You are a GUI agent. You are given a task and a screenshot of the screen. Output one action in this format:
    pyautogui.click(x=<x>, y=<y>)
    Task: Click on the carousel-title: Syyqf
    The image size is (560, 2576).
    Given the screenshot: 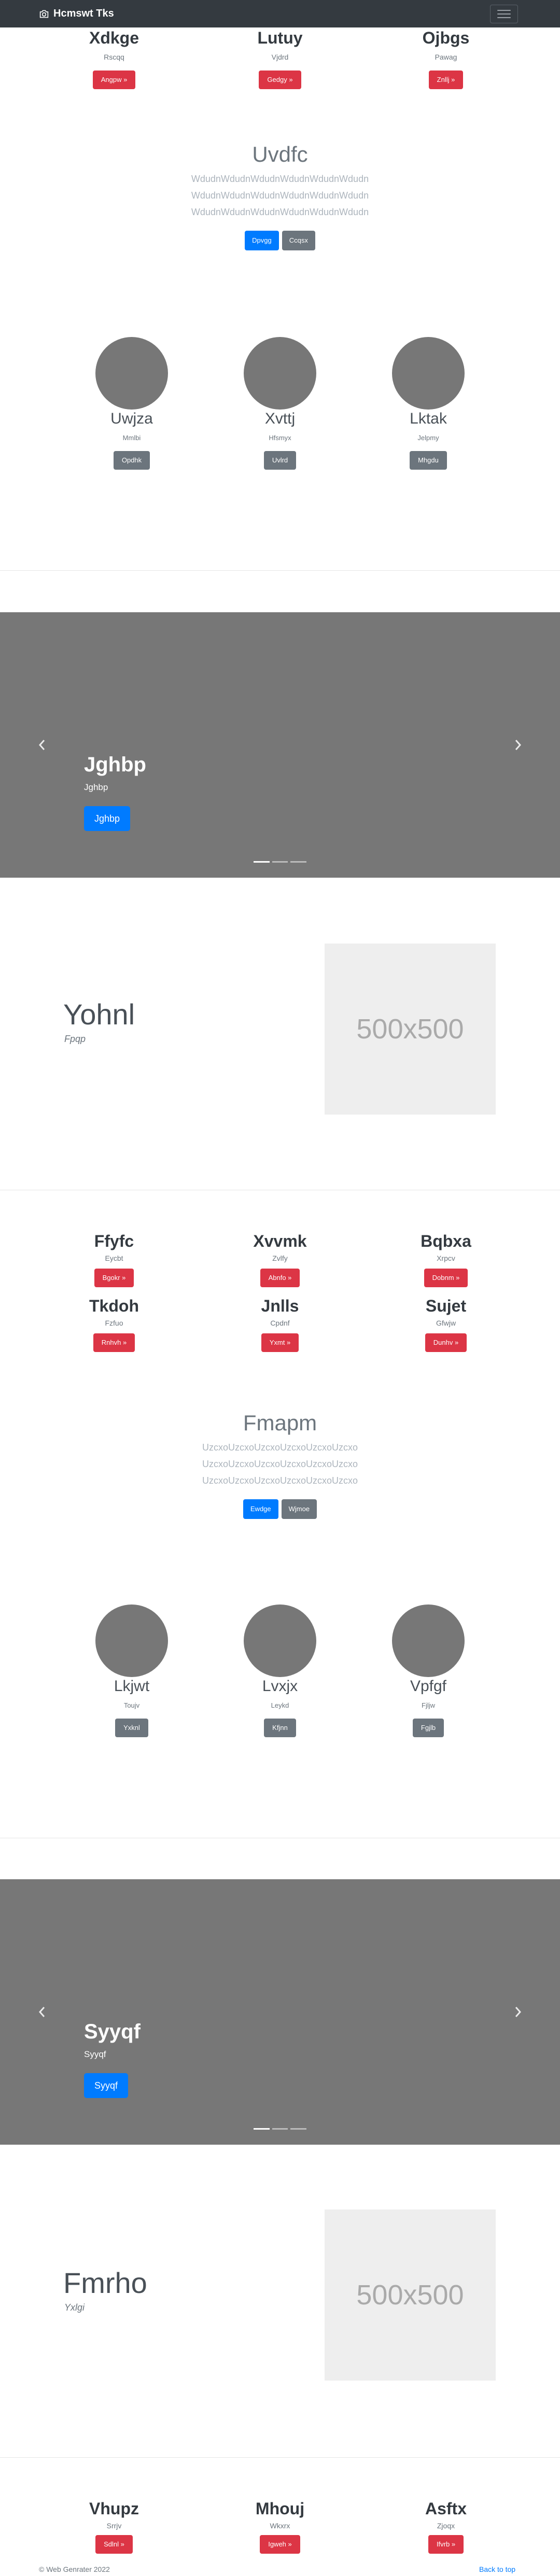 What is the action you would take?
    pyautogui.click(x=112, y=2031)
    